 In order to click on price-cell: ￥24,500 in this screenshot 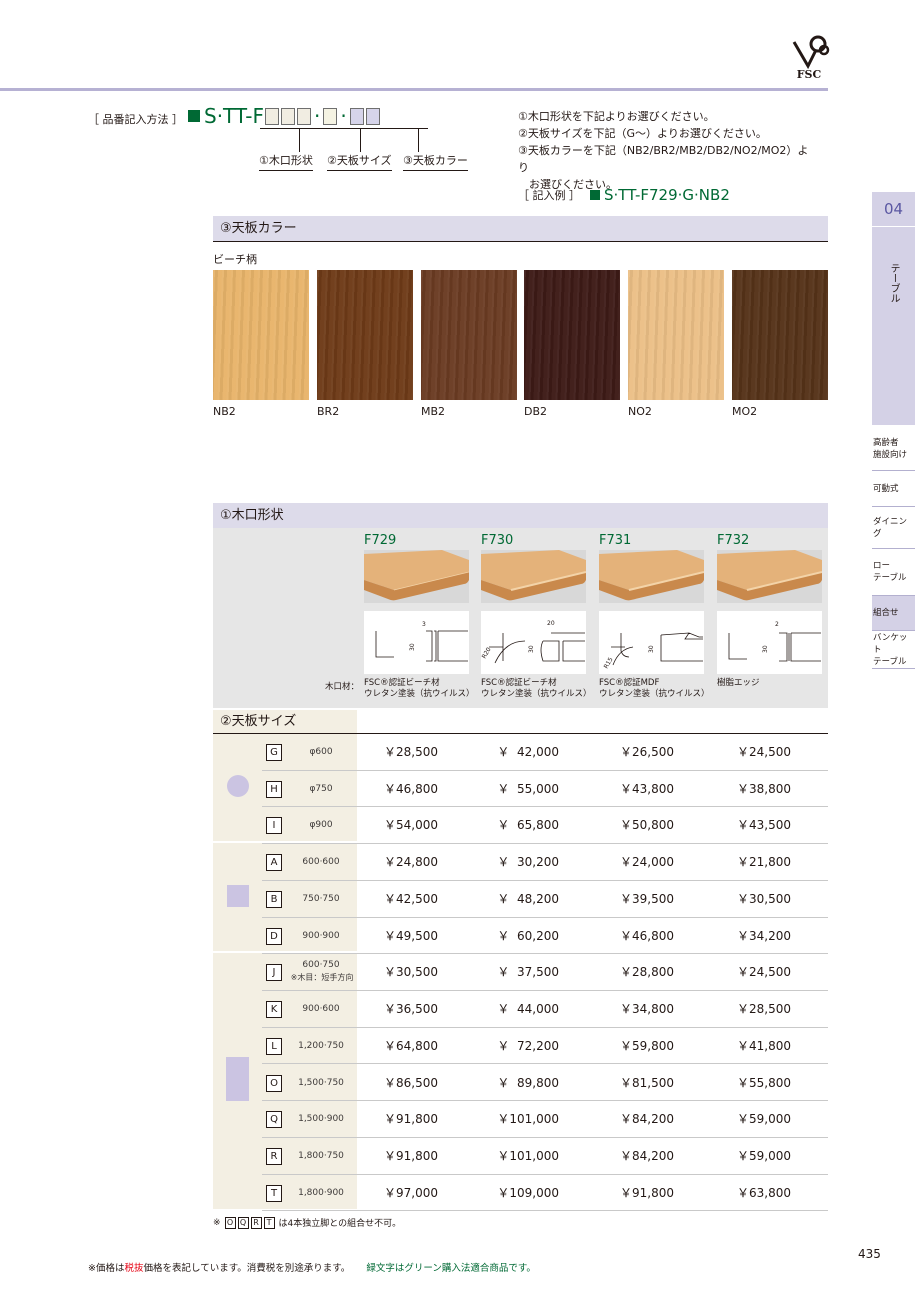, I will do `click(764, 972)`.